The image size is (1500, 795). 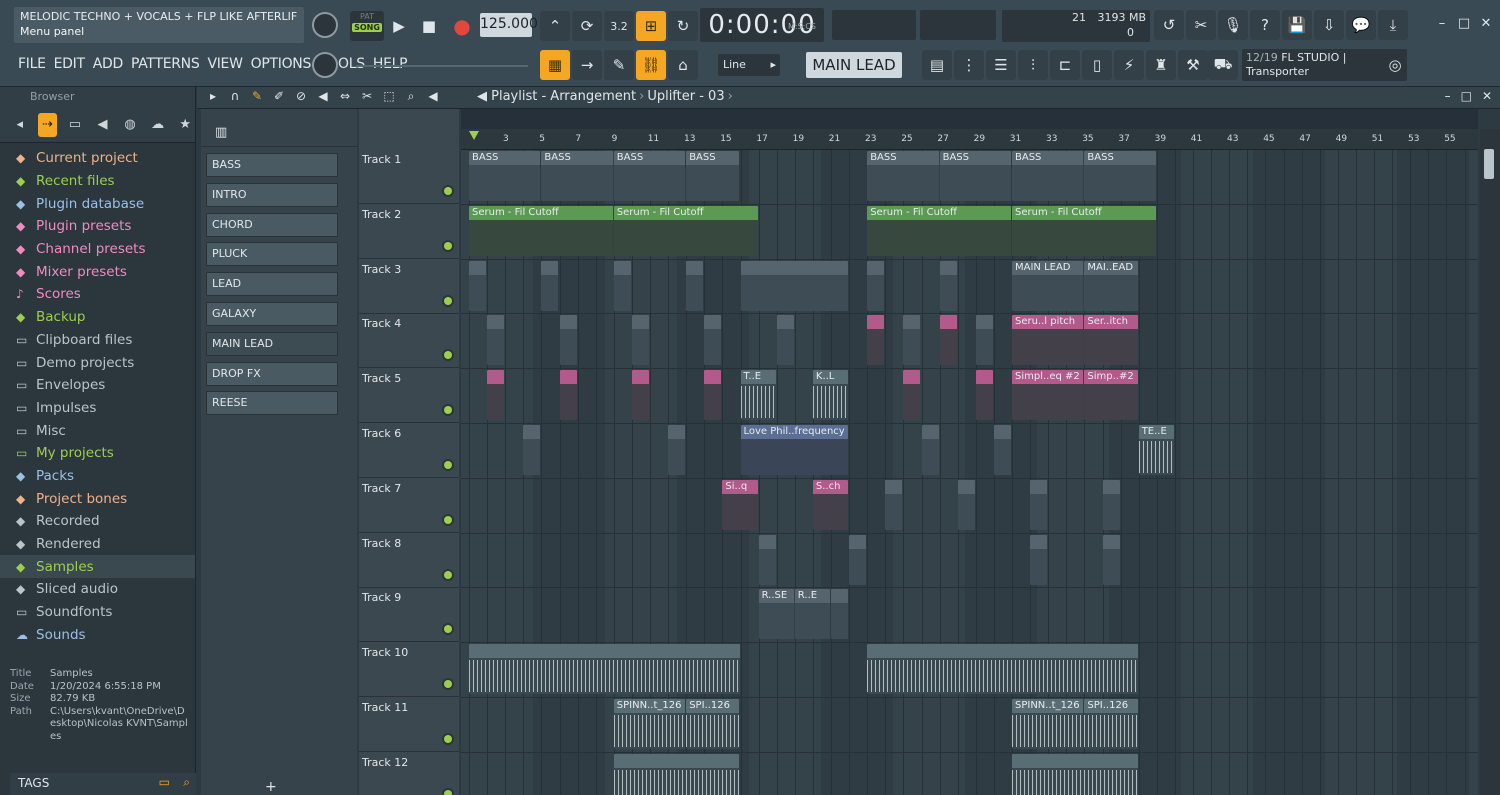 I want to click on record-icon: ●, so click(x=462, y=26).